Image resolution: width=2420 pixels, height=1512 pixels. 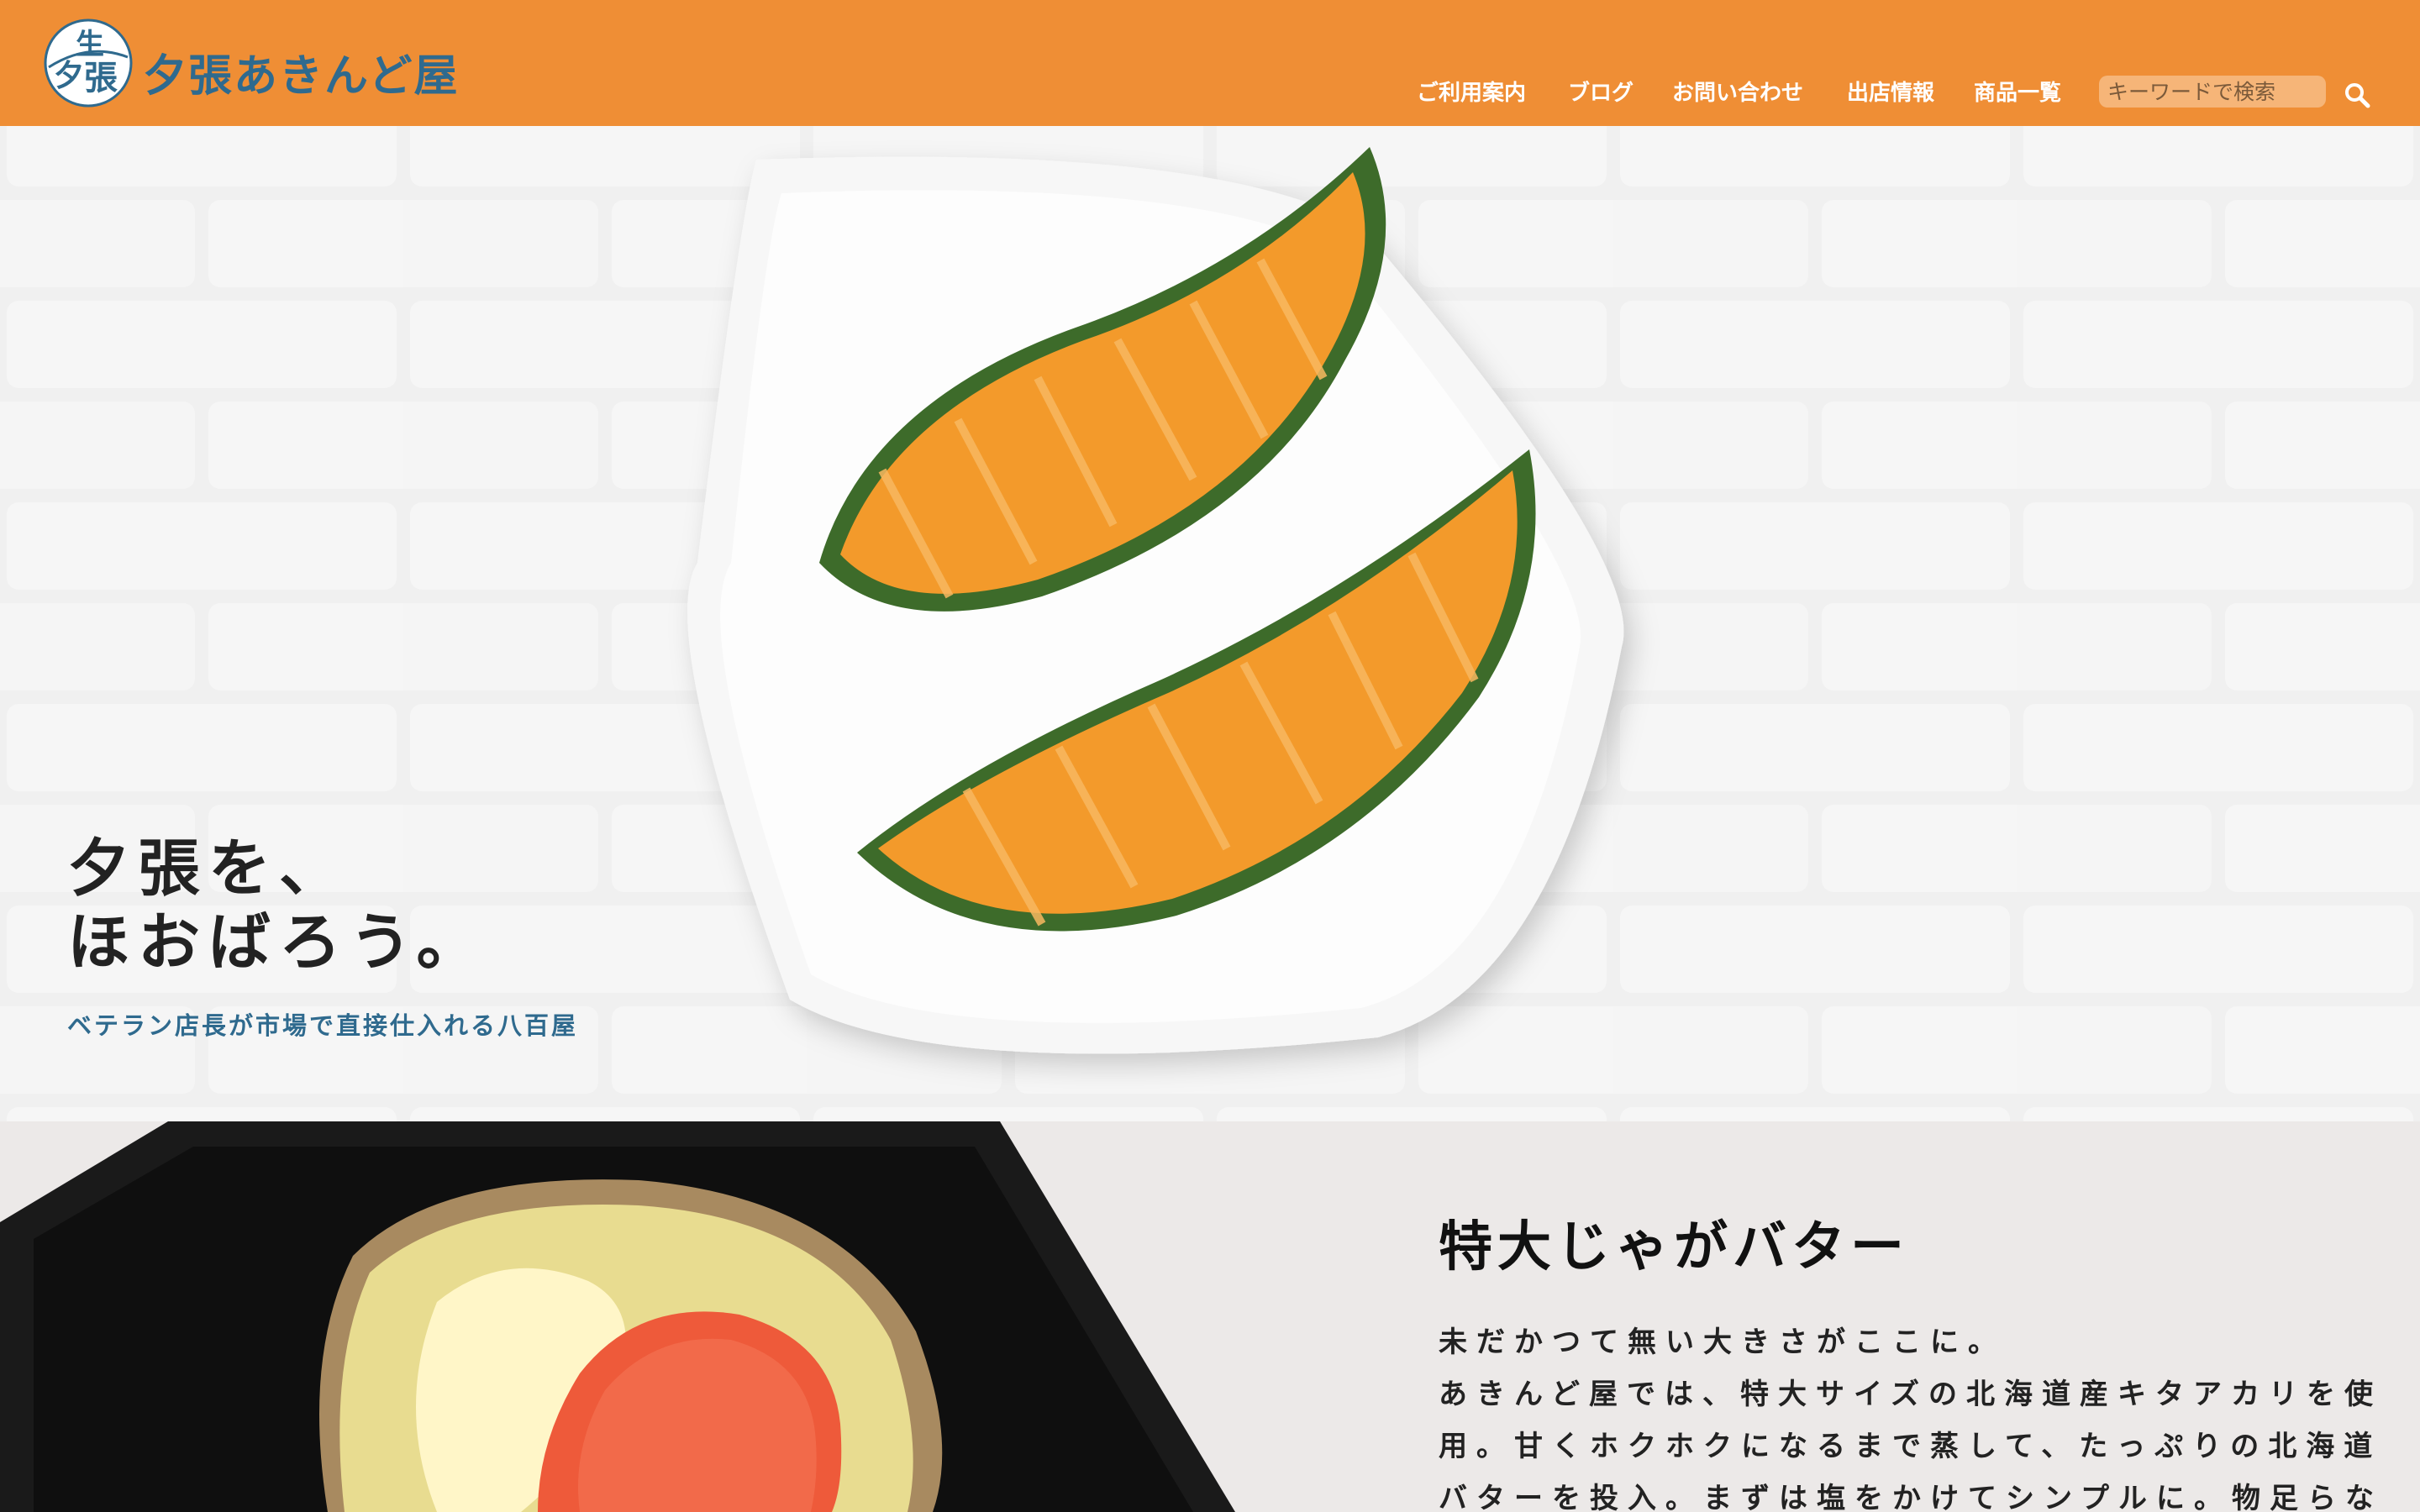 I want to click on site-name: 夕張あきんど屋, so click(x=301, y=71).